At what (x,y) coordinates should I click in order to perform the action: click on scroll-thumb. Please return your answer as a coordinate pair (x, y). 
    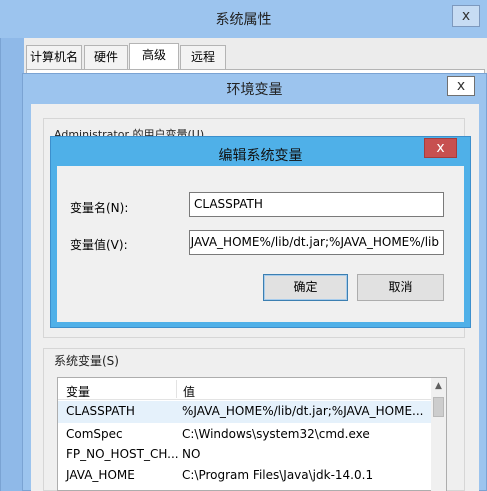
    Looking at the image, I should click on (438, 407).